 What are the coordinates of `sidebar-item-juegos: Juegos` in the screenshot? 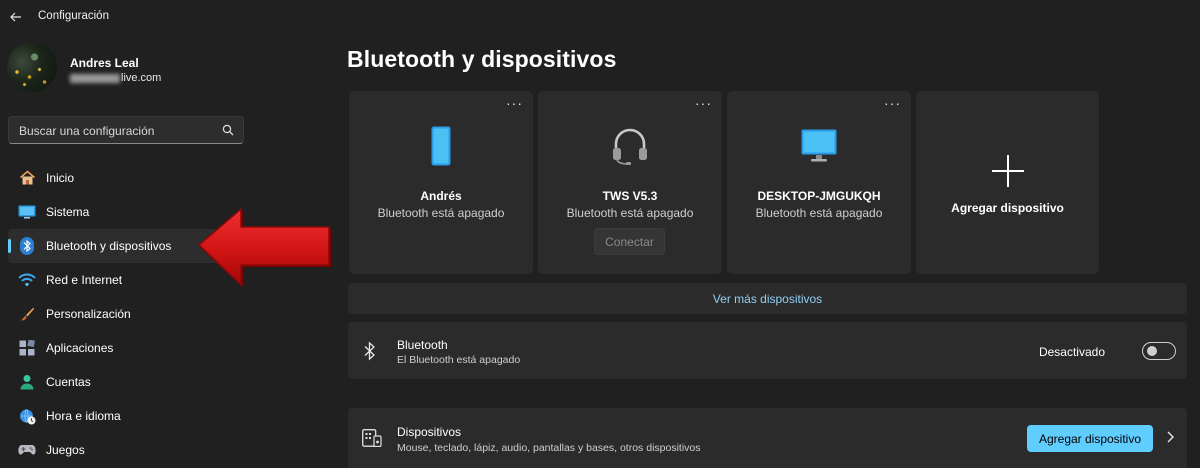 It's located at (166, 450).